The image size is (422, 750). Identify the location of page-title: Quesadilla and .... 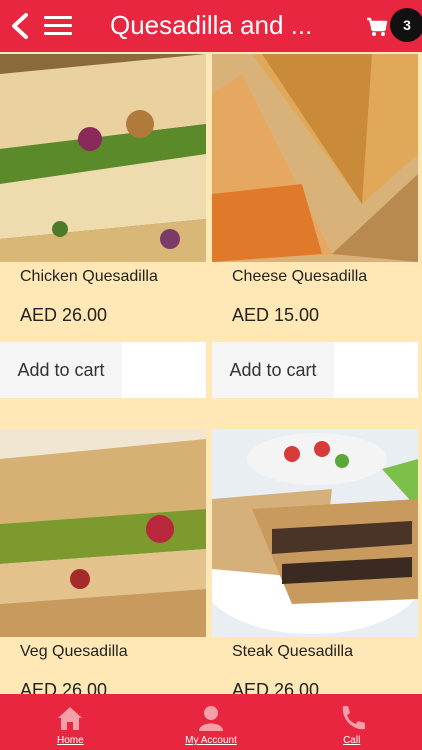
(211, 25).